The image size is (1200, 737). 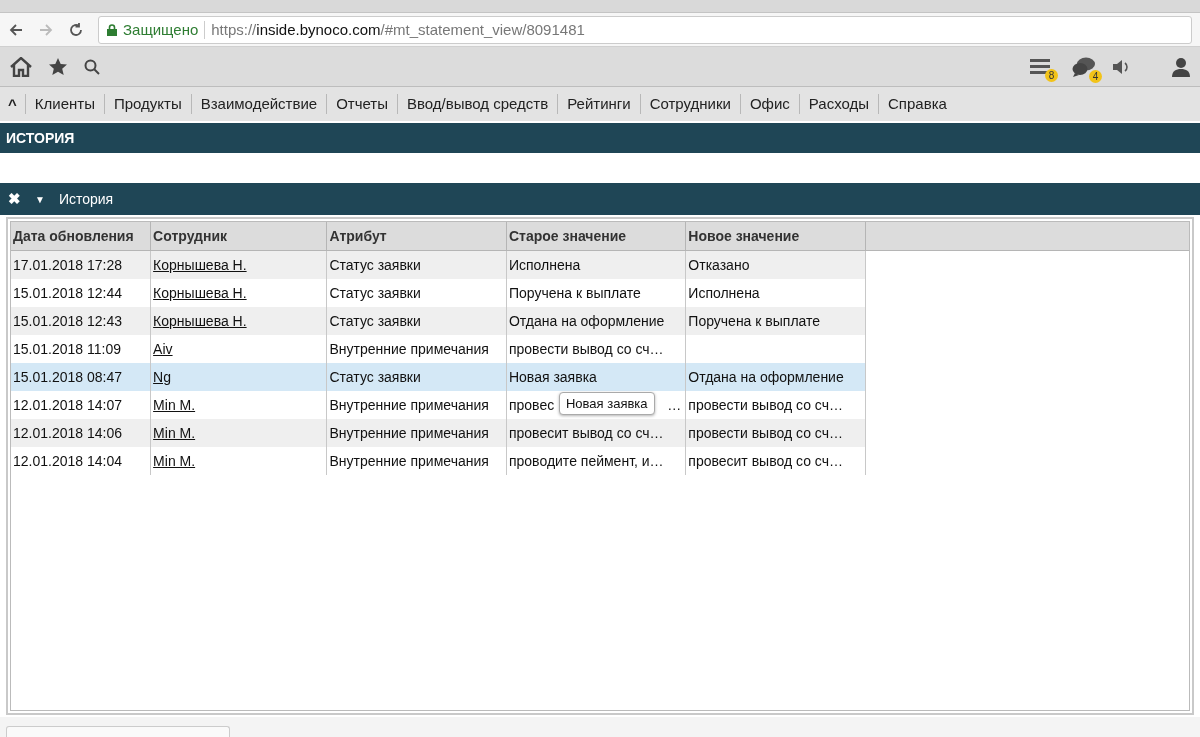 I want to click on employee-link: Корнышева Н., so click(x=200, y=293).